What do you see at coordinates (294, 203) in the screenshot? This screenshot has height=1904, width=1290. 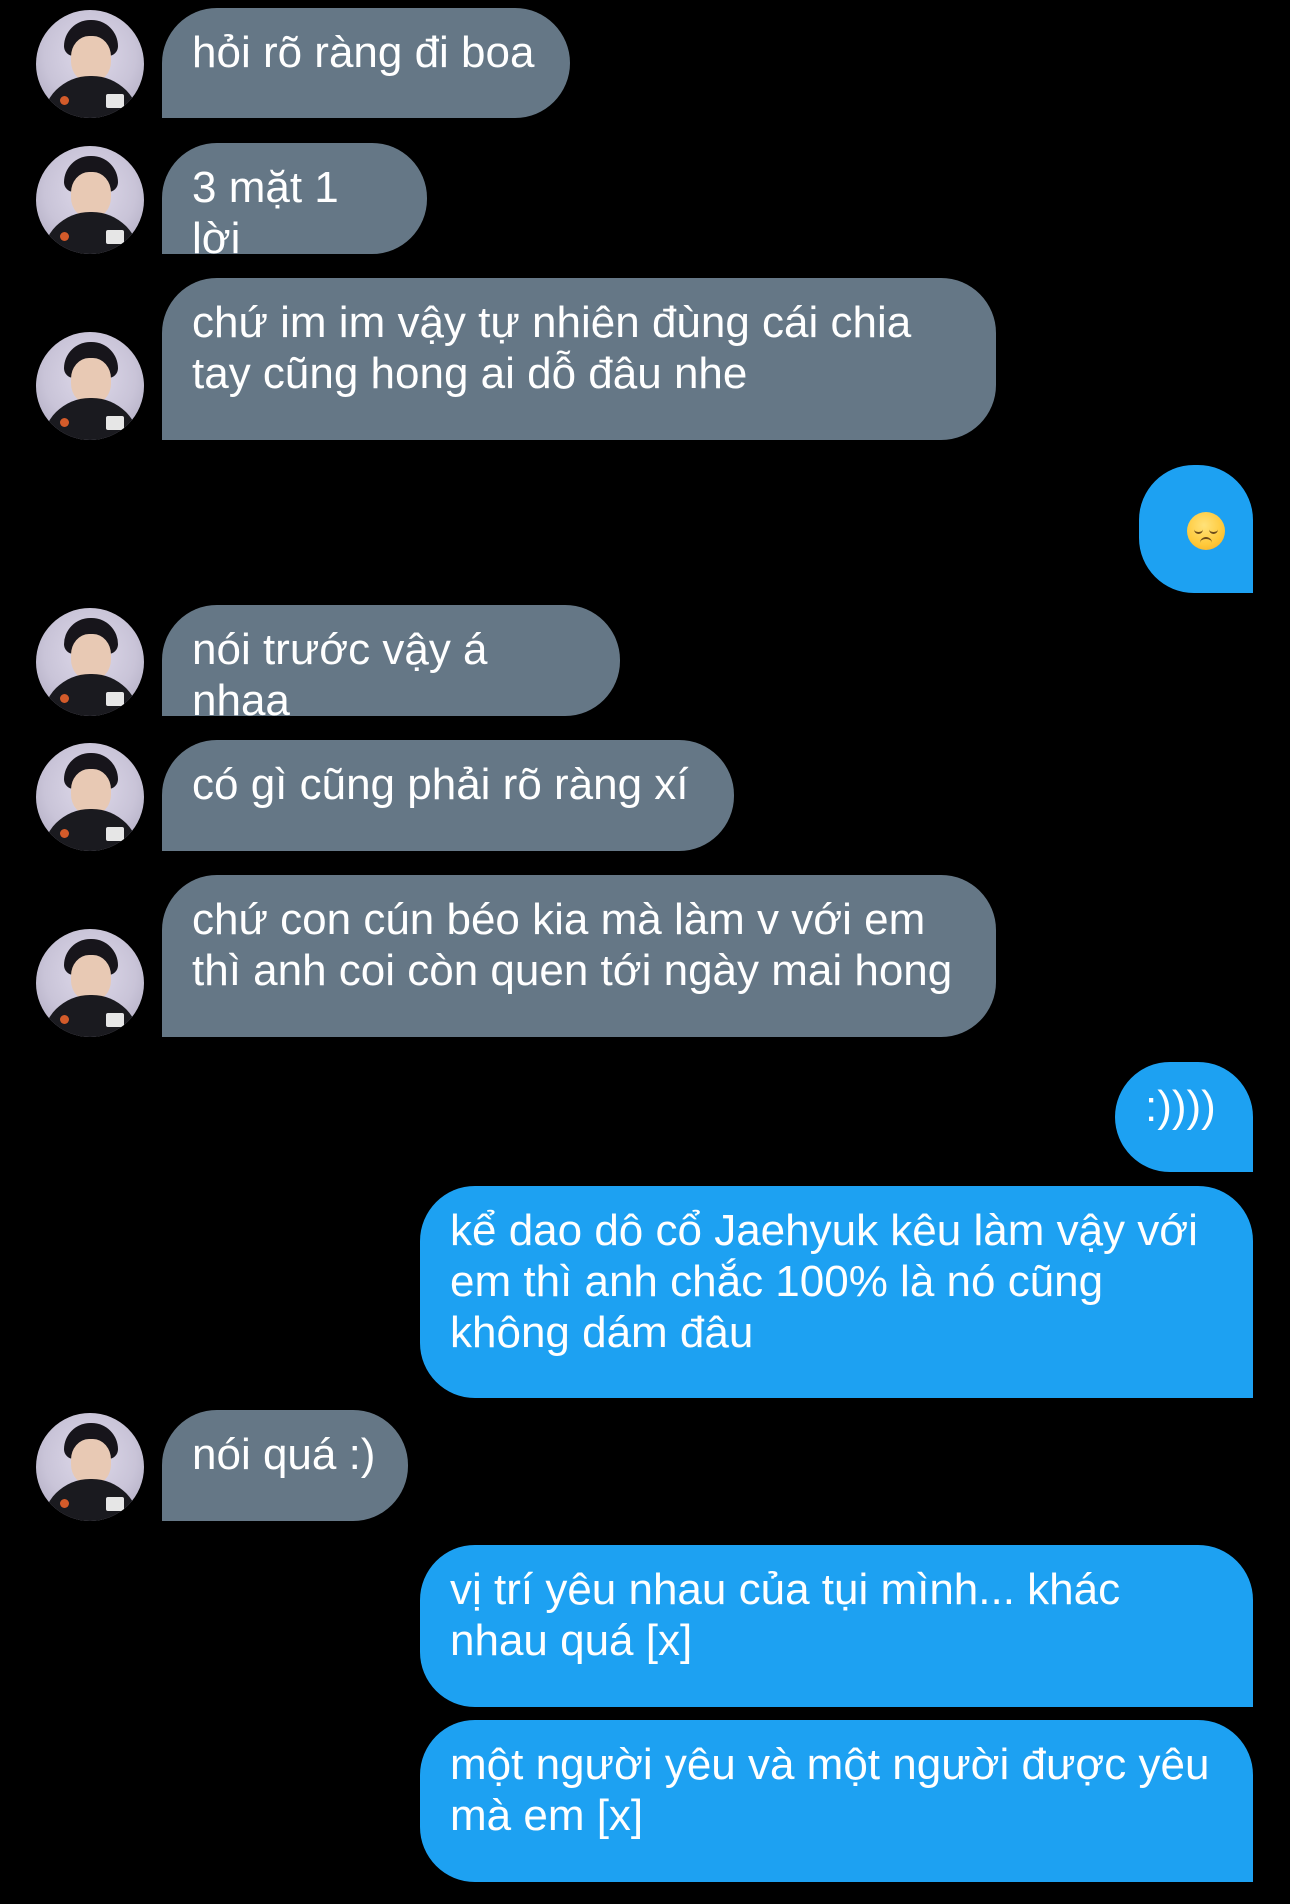 I see `message-bubble-incoming: 3 mặt 1 lời` at bounding box center [294, 203].